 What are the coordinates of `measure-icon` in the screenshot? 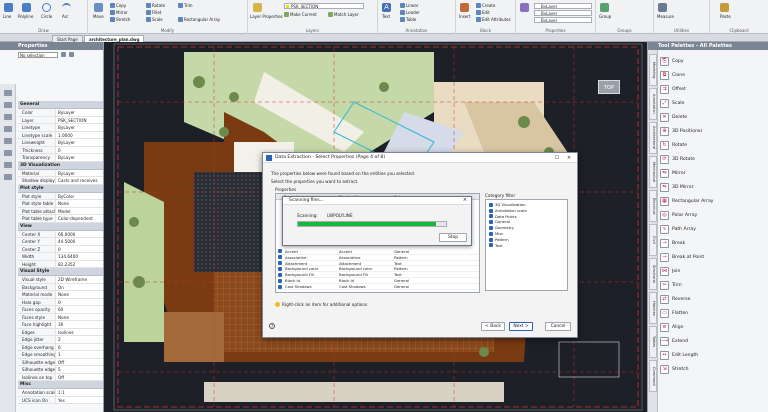 It's located at (662, 7).